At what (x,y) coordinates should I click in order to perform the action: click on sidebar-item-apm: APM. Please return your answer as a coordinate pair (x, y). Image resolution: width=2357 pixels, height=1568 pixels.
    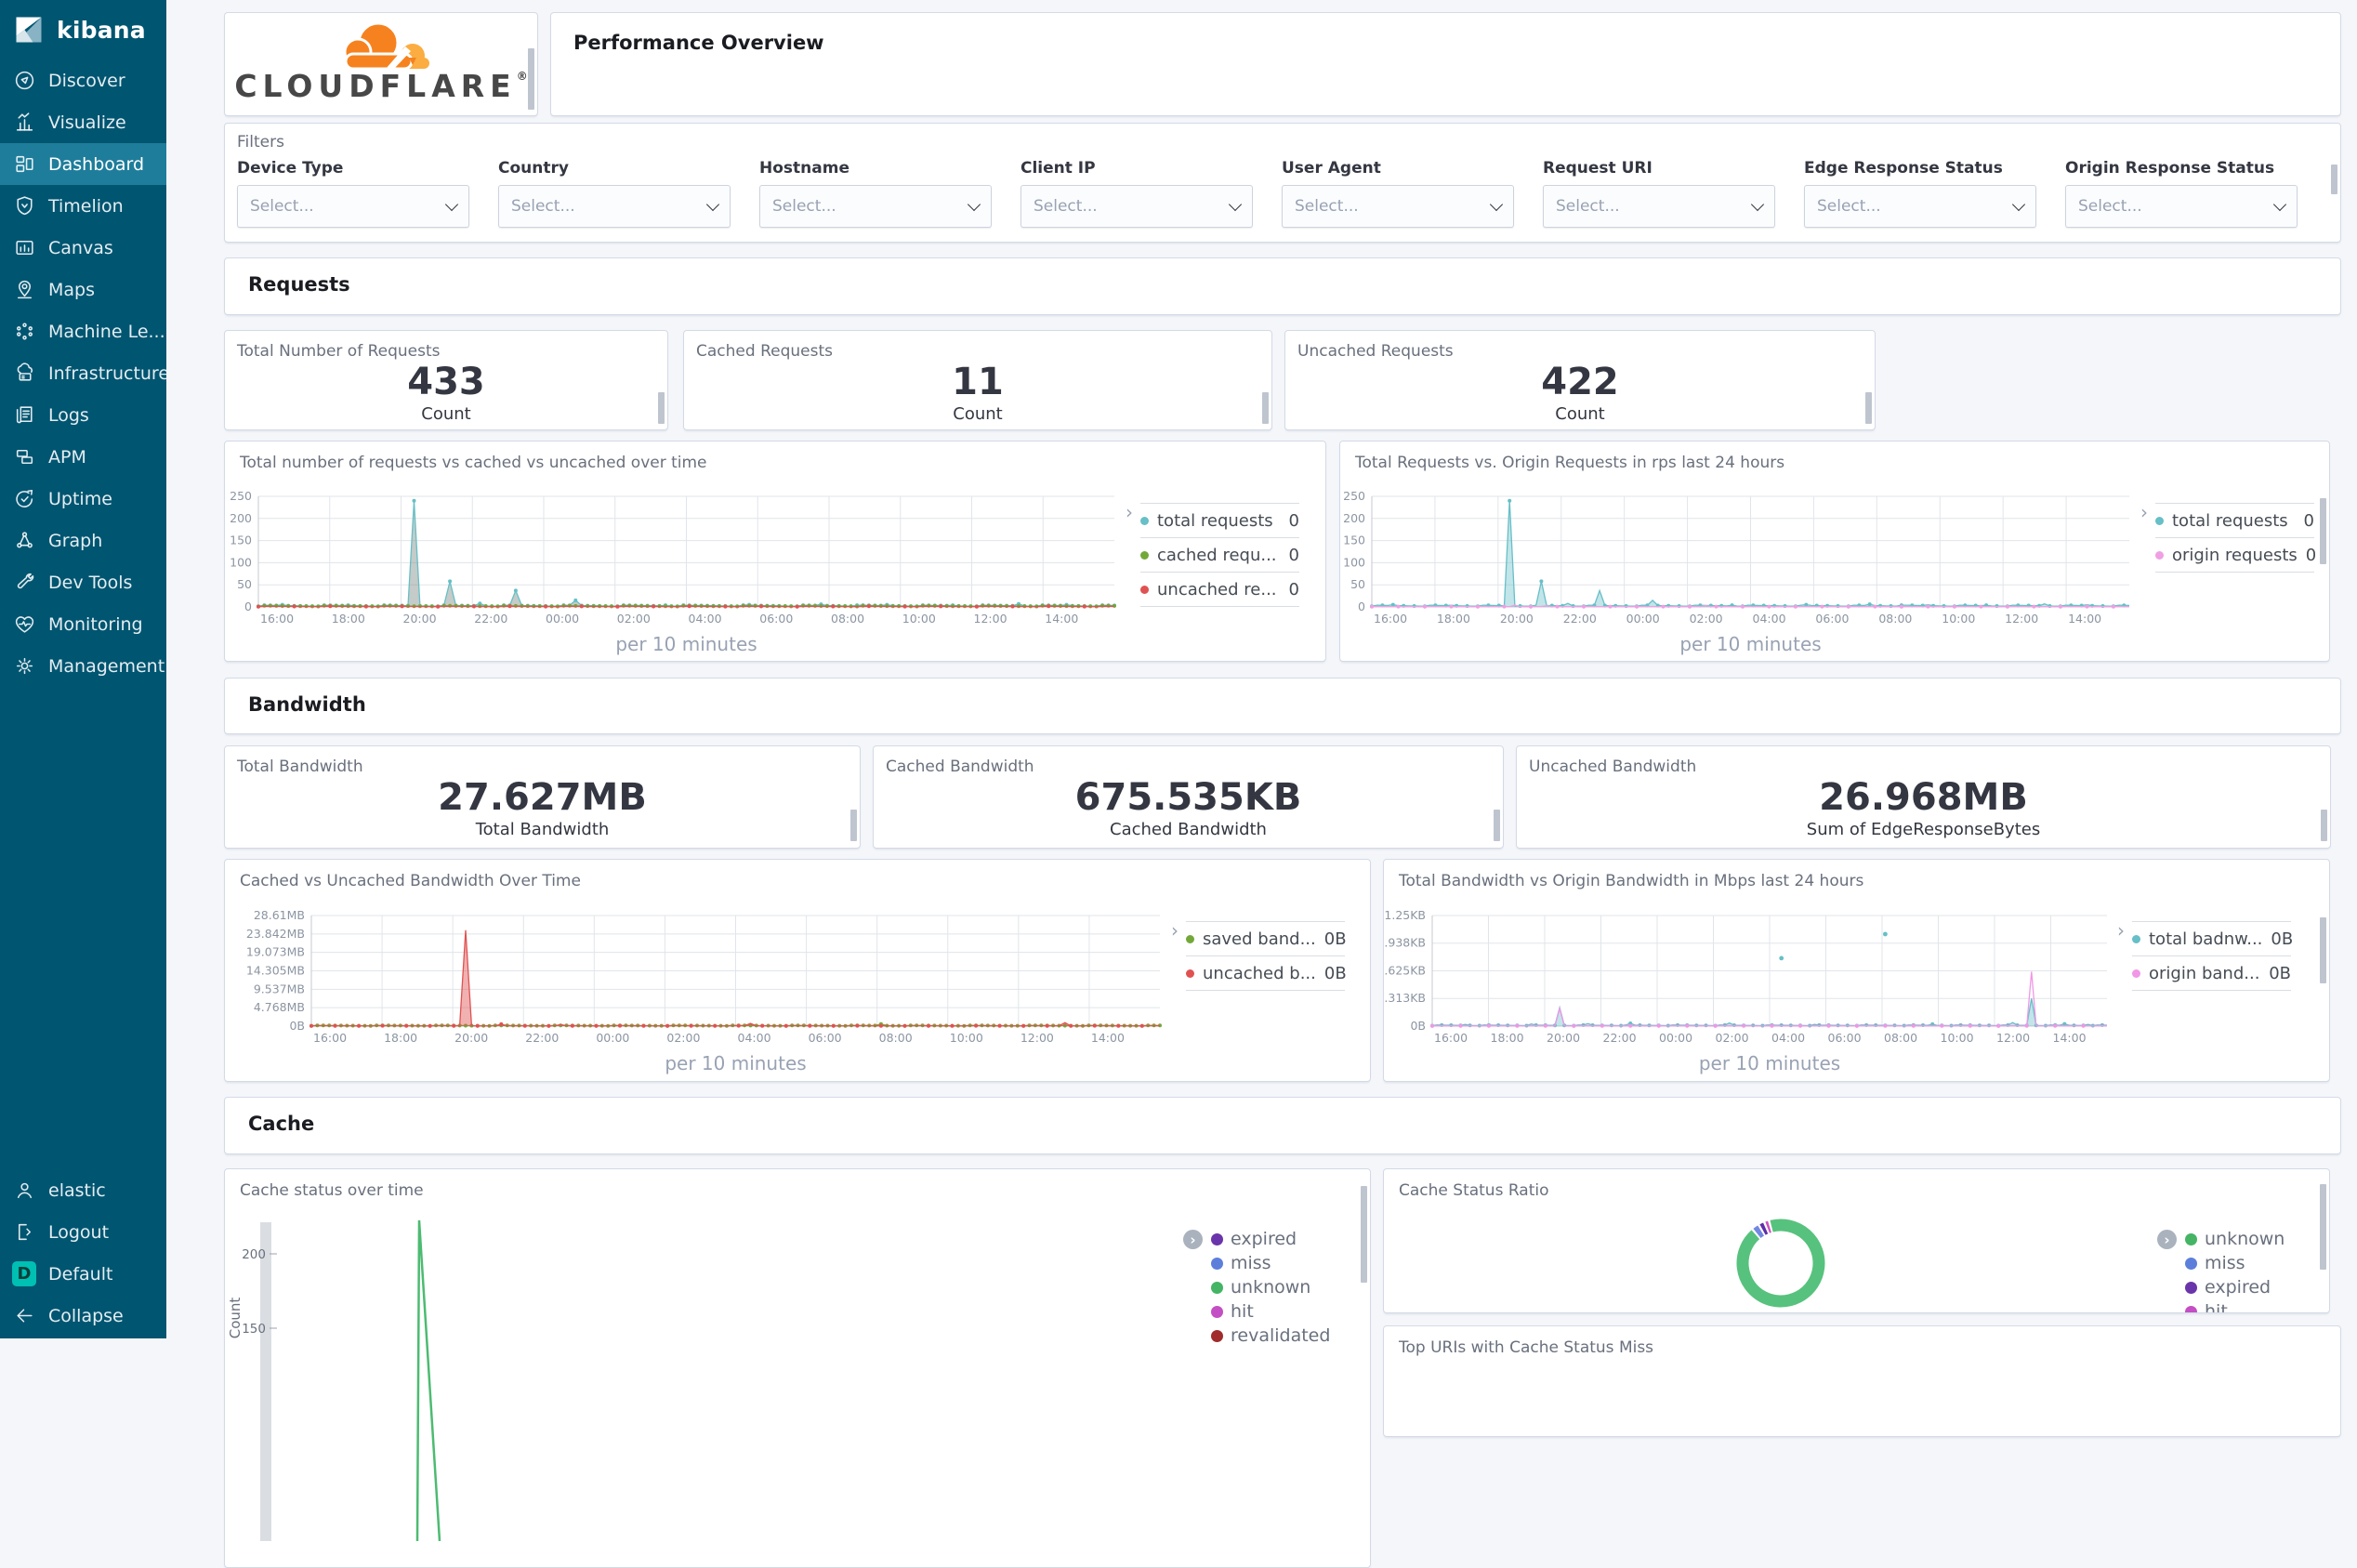
    Looking at the image, I should click on (83, 457).